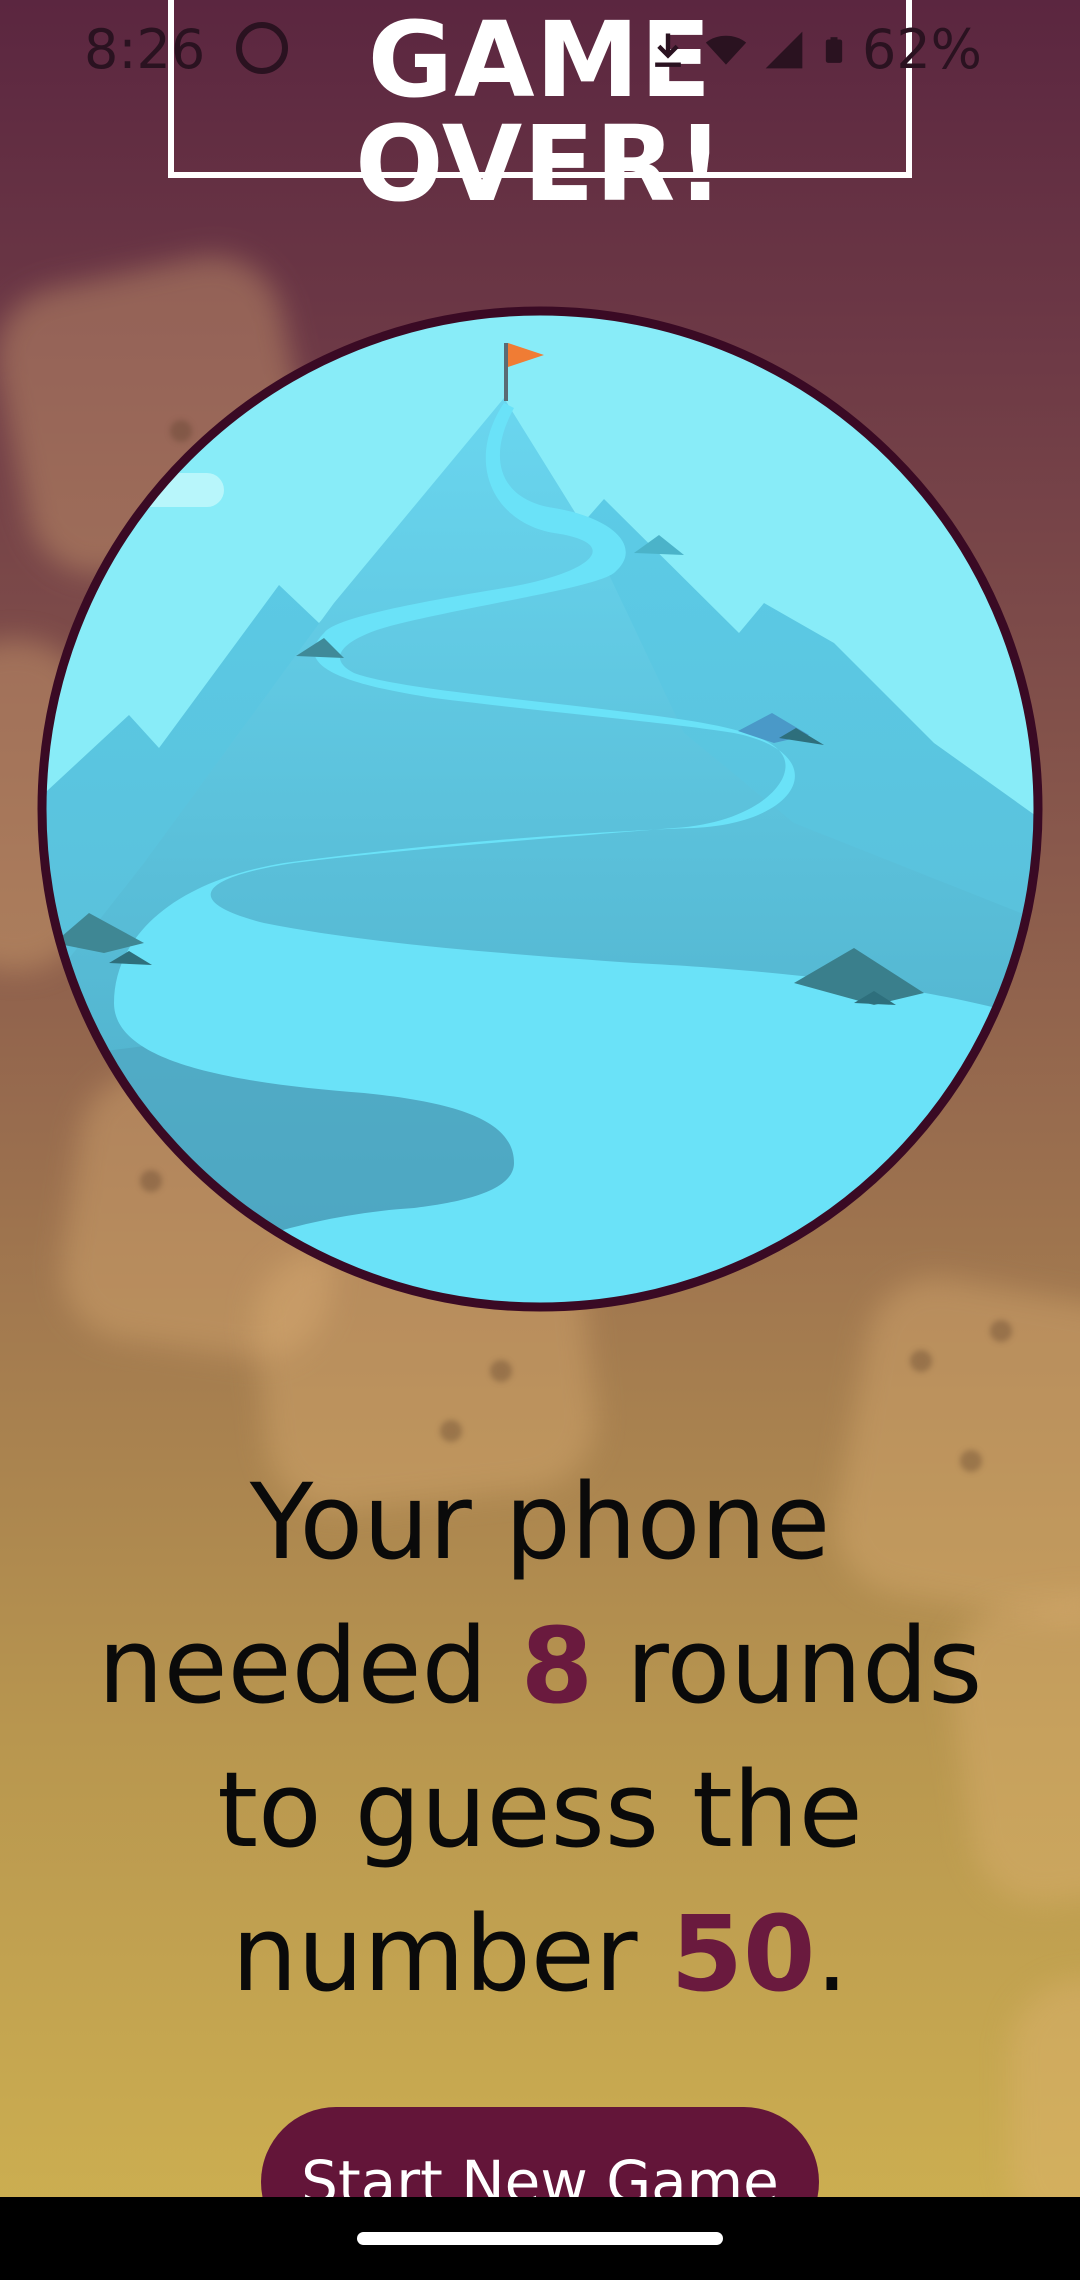 This screenshot has height=2280, width=1080. What do you see at coordinates (309, 1666) in the screenshot?
I see `result-text-segment: needed` at bounding box center [309, 1666].